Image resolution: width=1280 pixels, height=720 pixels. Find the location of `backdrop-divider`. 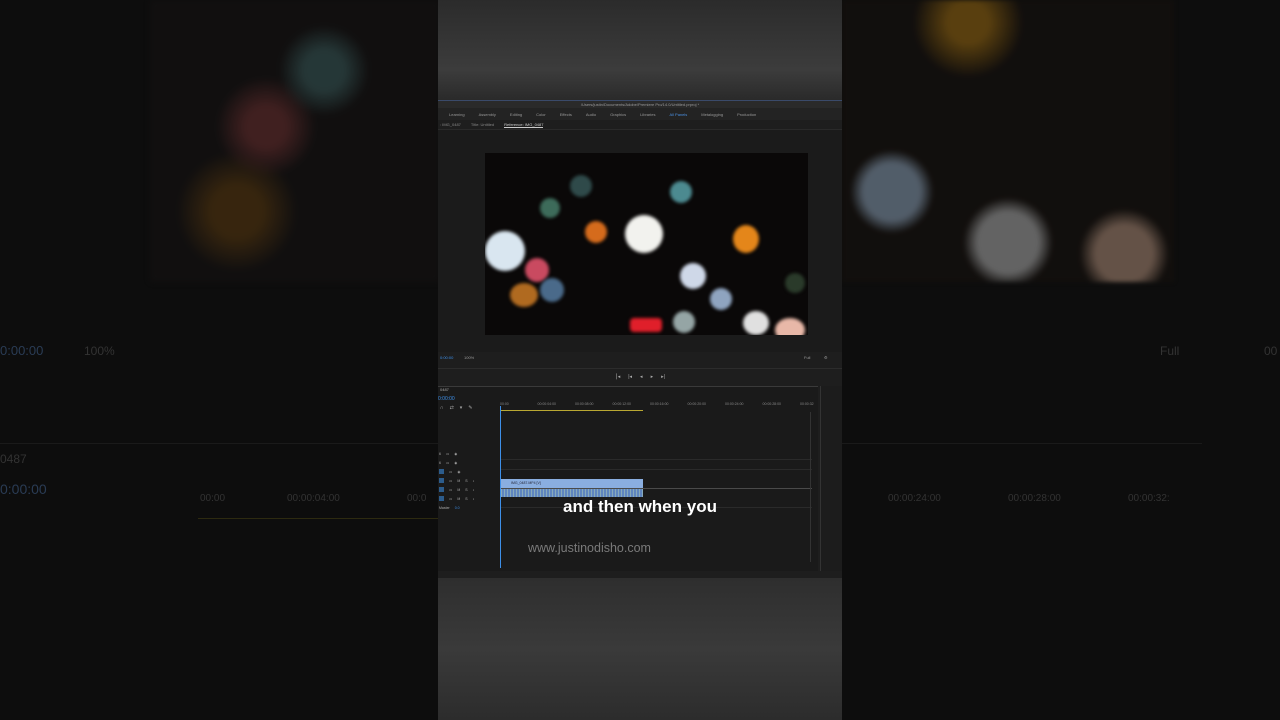

backdrop-divider is located at coordinates (219, 443).